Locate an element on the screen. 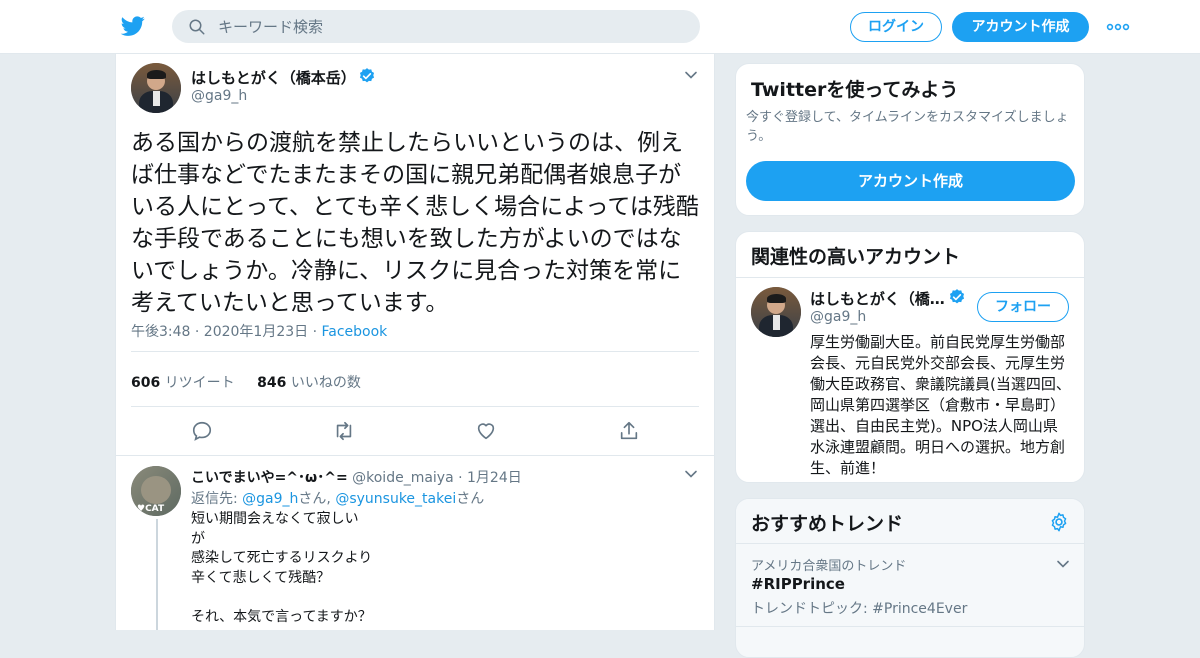  card-title: 関連性の高いアカウント is located at coordinates (856, 257).